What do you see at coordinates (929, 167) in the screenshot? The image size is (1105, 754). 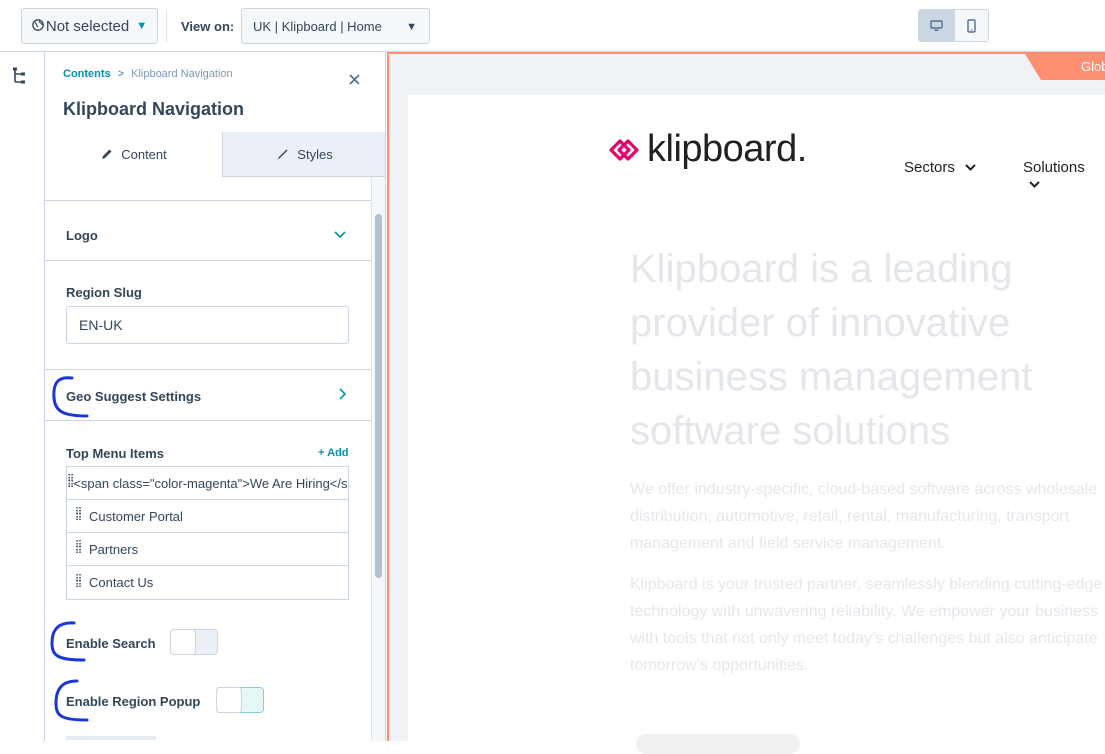 I see `nav-item-label: Sectors` at bounding box center [929, 167].